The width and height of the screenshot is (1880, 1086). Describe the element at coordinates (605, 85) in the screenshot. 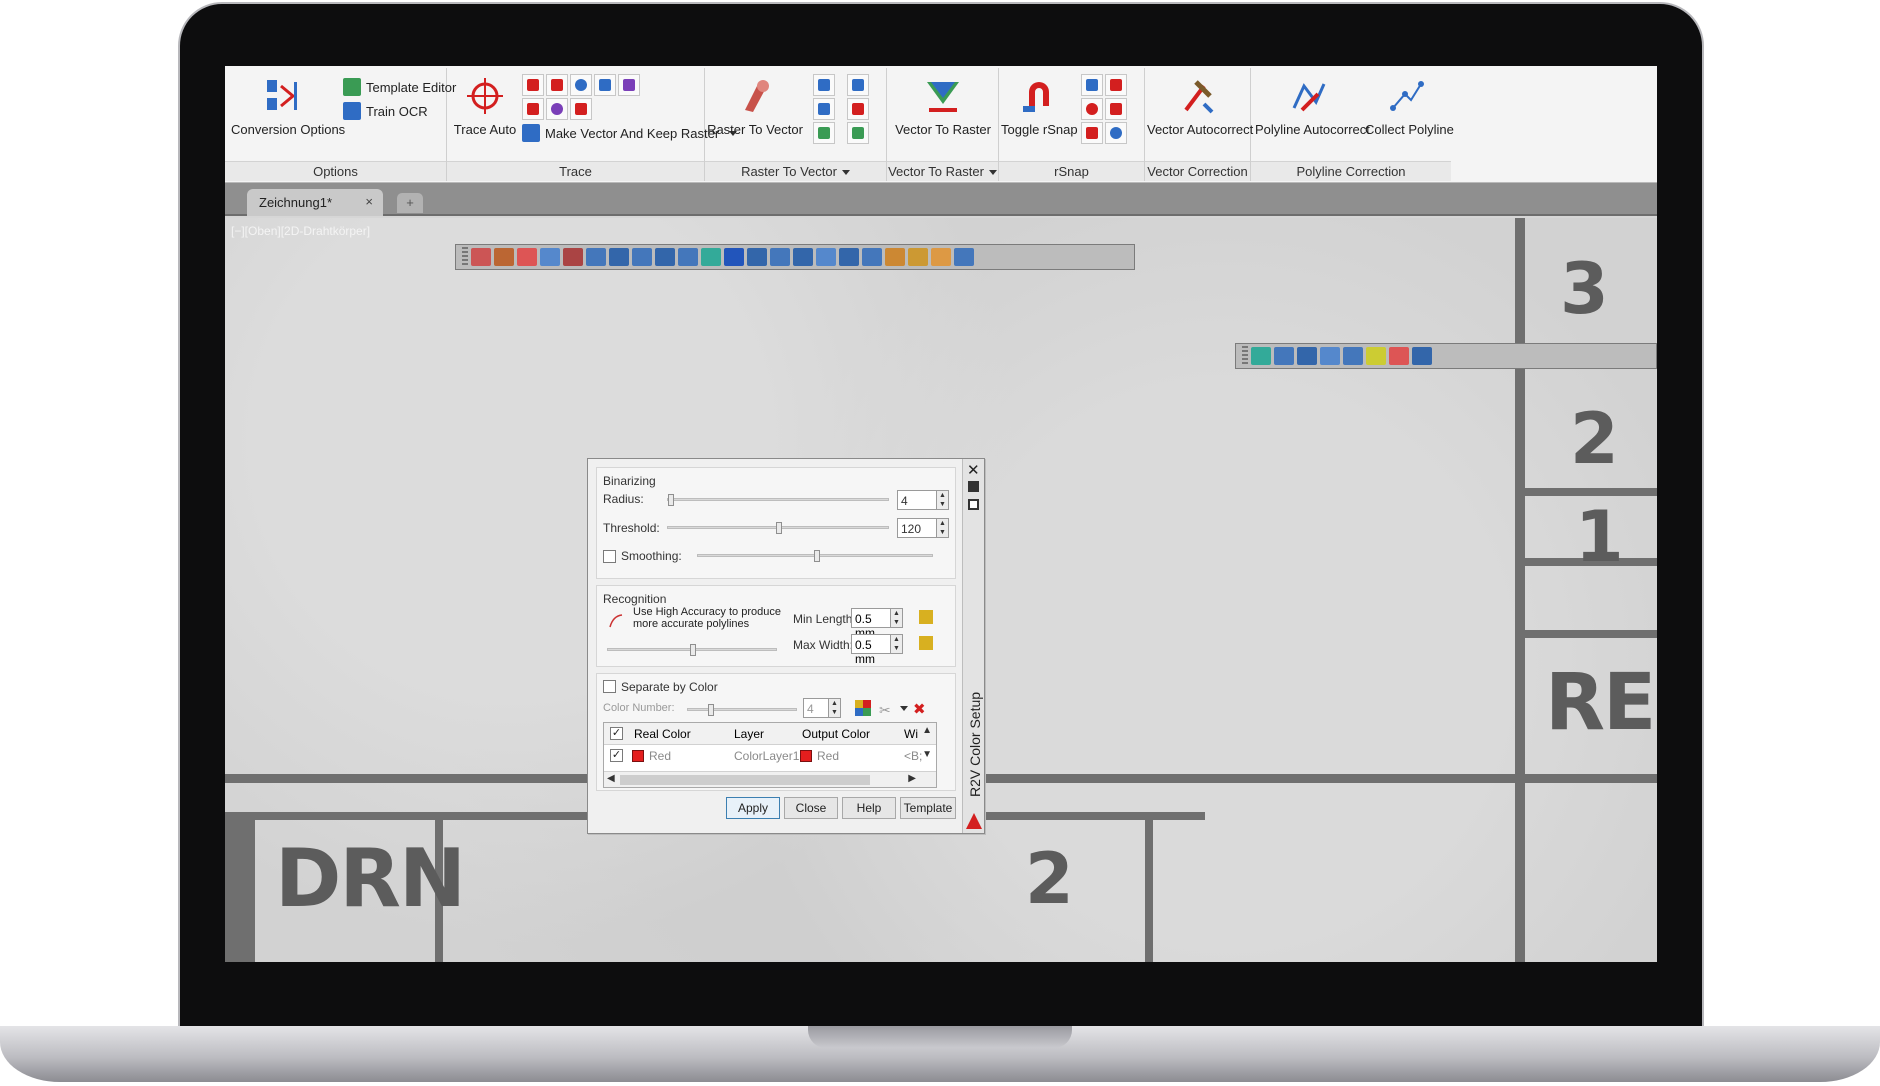

I see `polyline-tool-icon` at that location.